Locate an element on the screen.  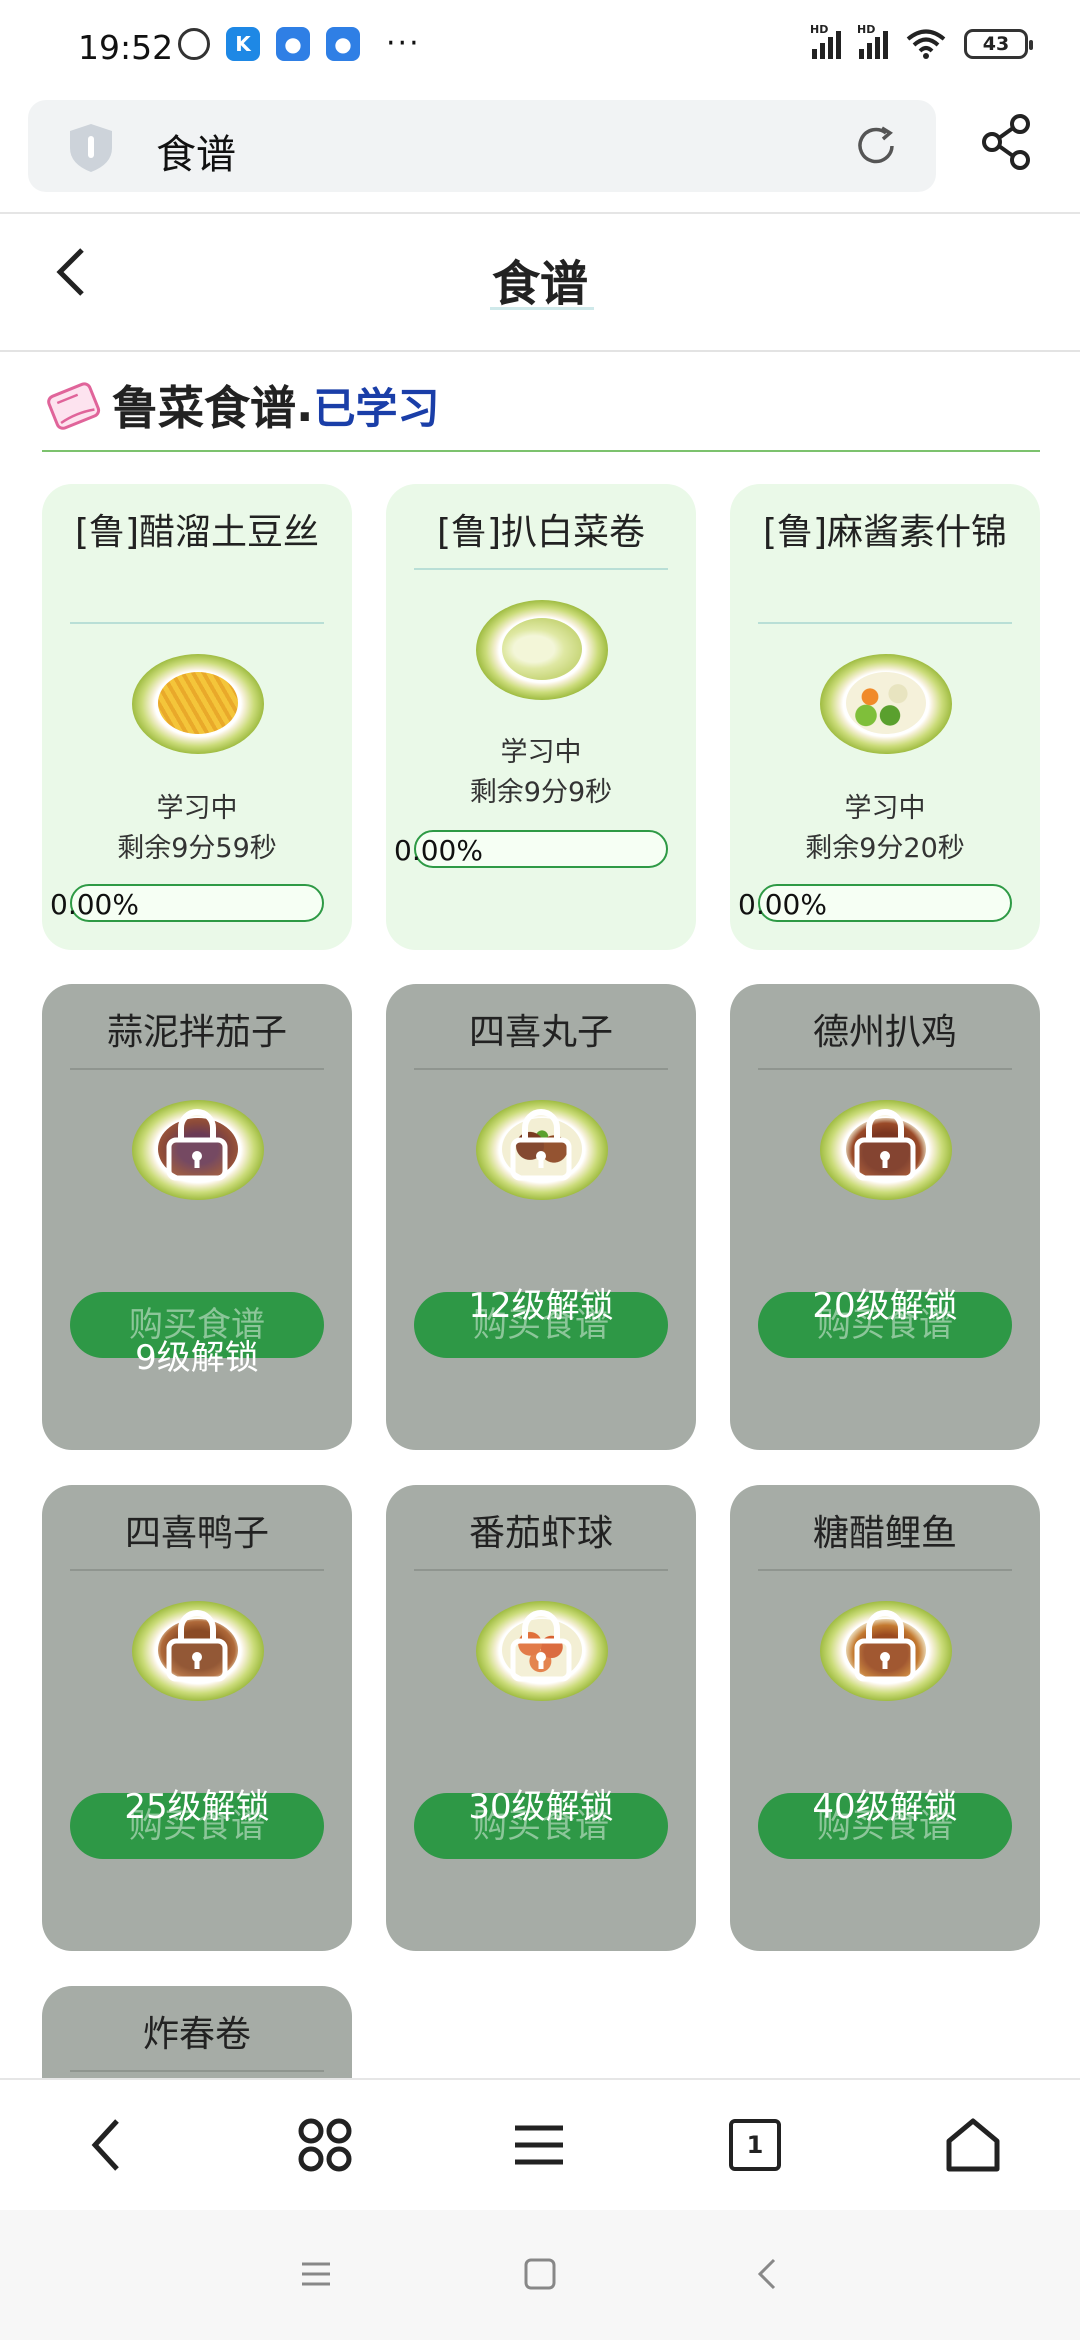
share-icon is located at coordinates (1007, 142).